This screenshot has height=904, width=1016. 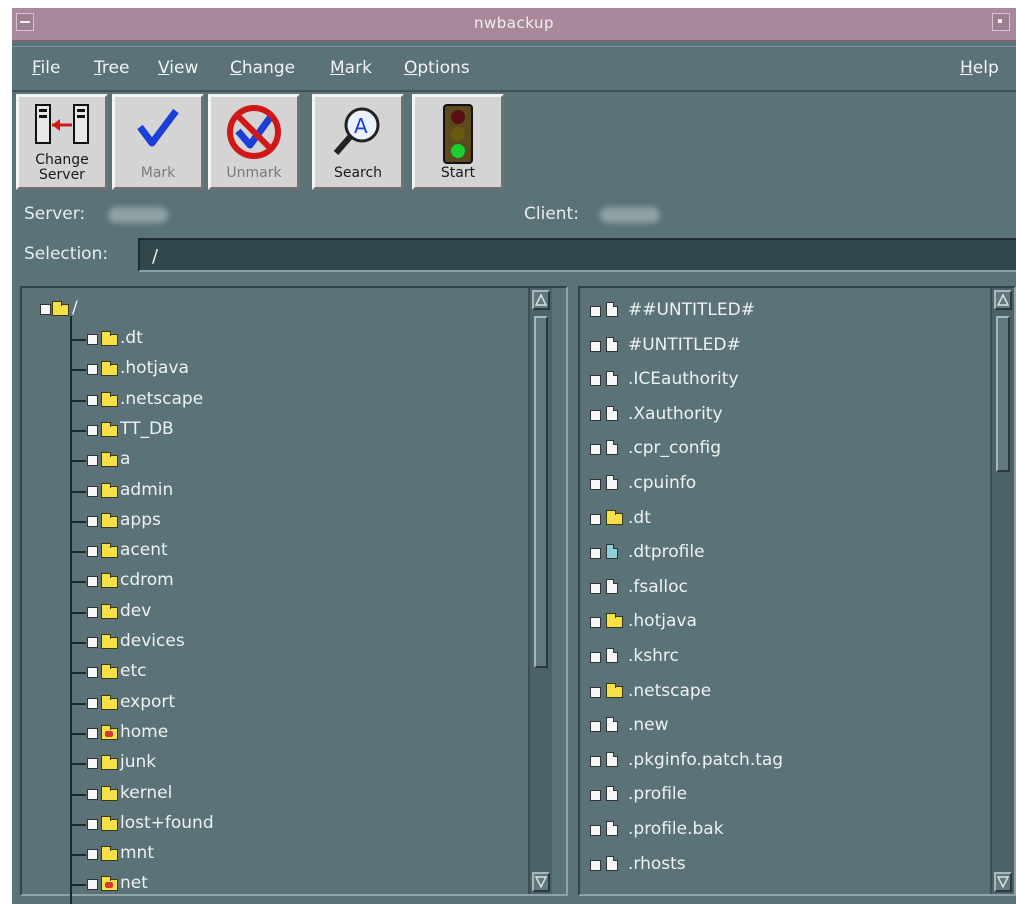 What do you see at coordinates (657, 863) in the screenshot?
I see `file-name: .rhosts` at bounding box center [657, 863].